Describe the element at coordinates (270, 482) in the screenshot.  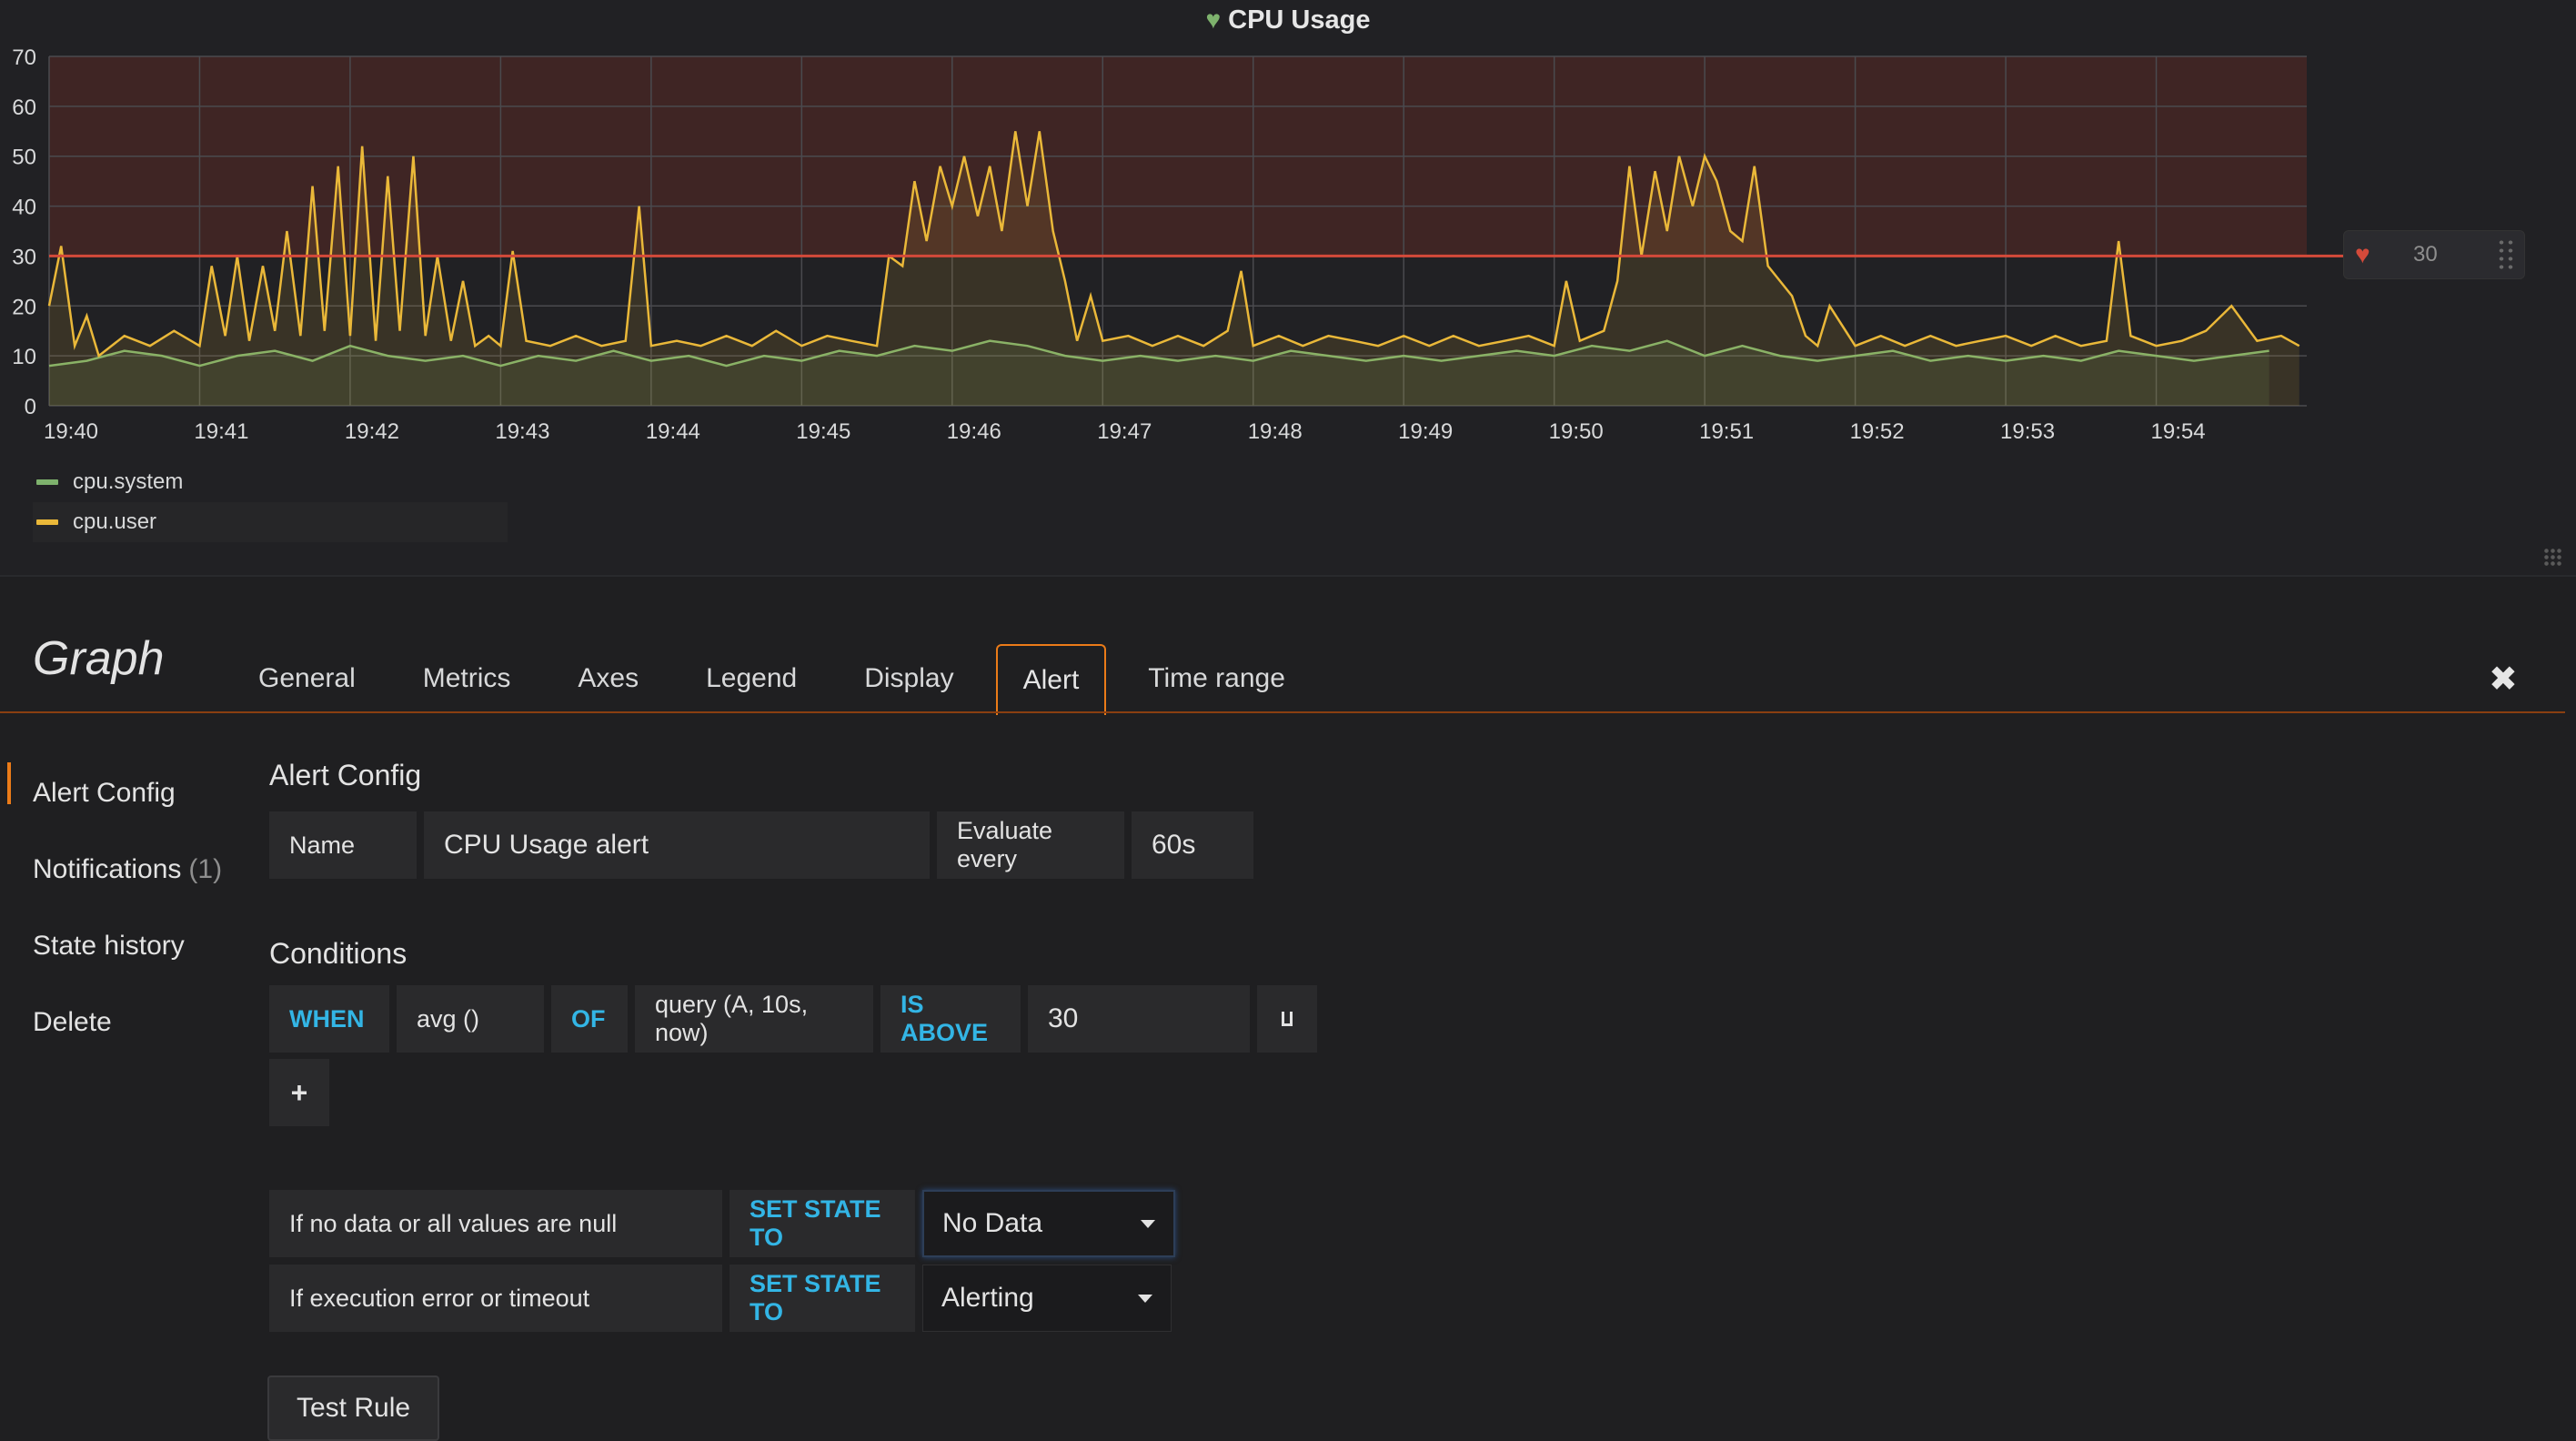
I see `legend-item-cpu-system: cpu.system` at that location.